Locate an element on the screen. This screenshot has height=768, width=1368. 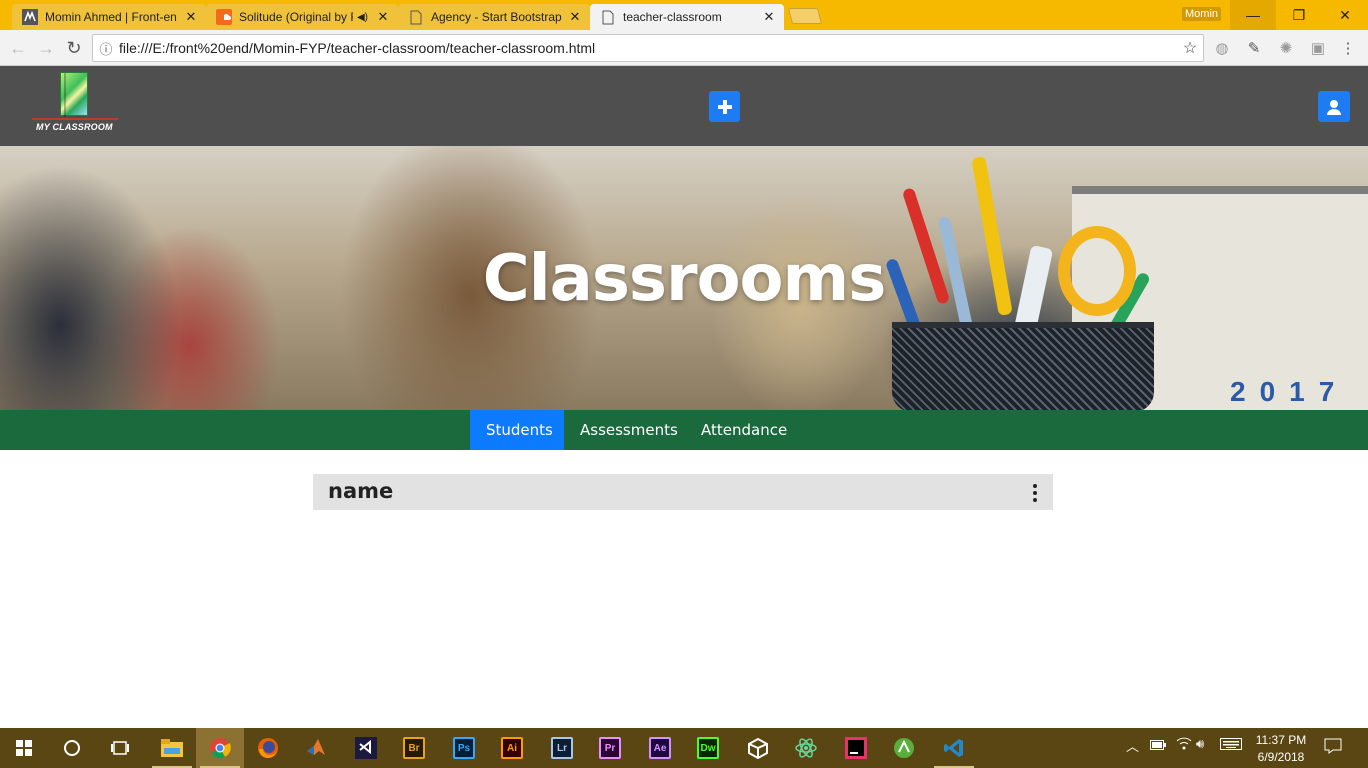
tab-title: Solitude (Original by F is located at coordinates (296, 17).